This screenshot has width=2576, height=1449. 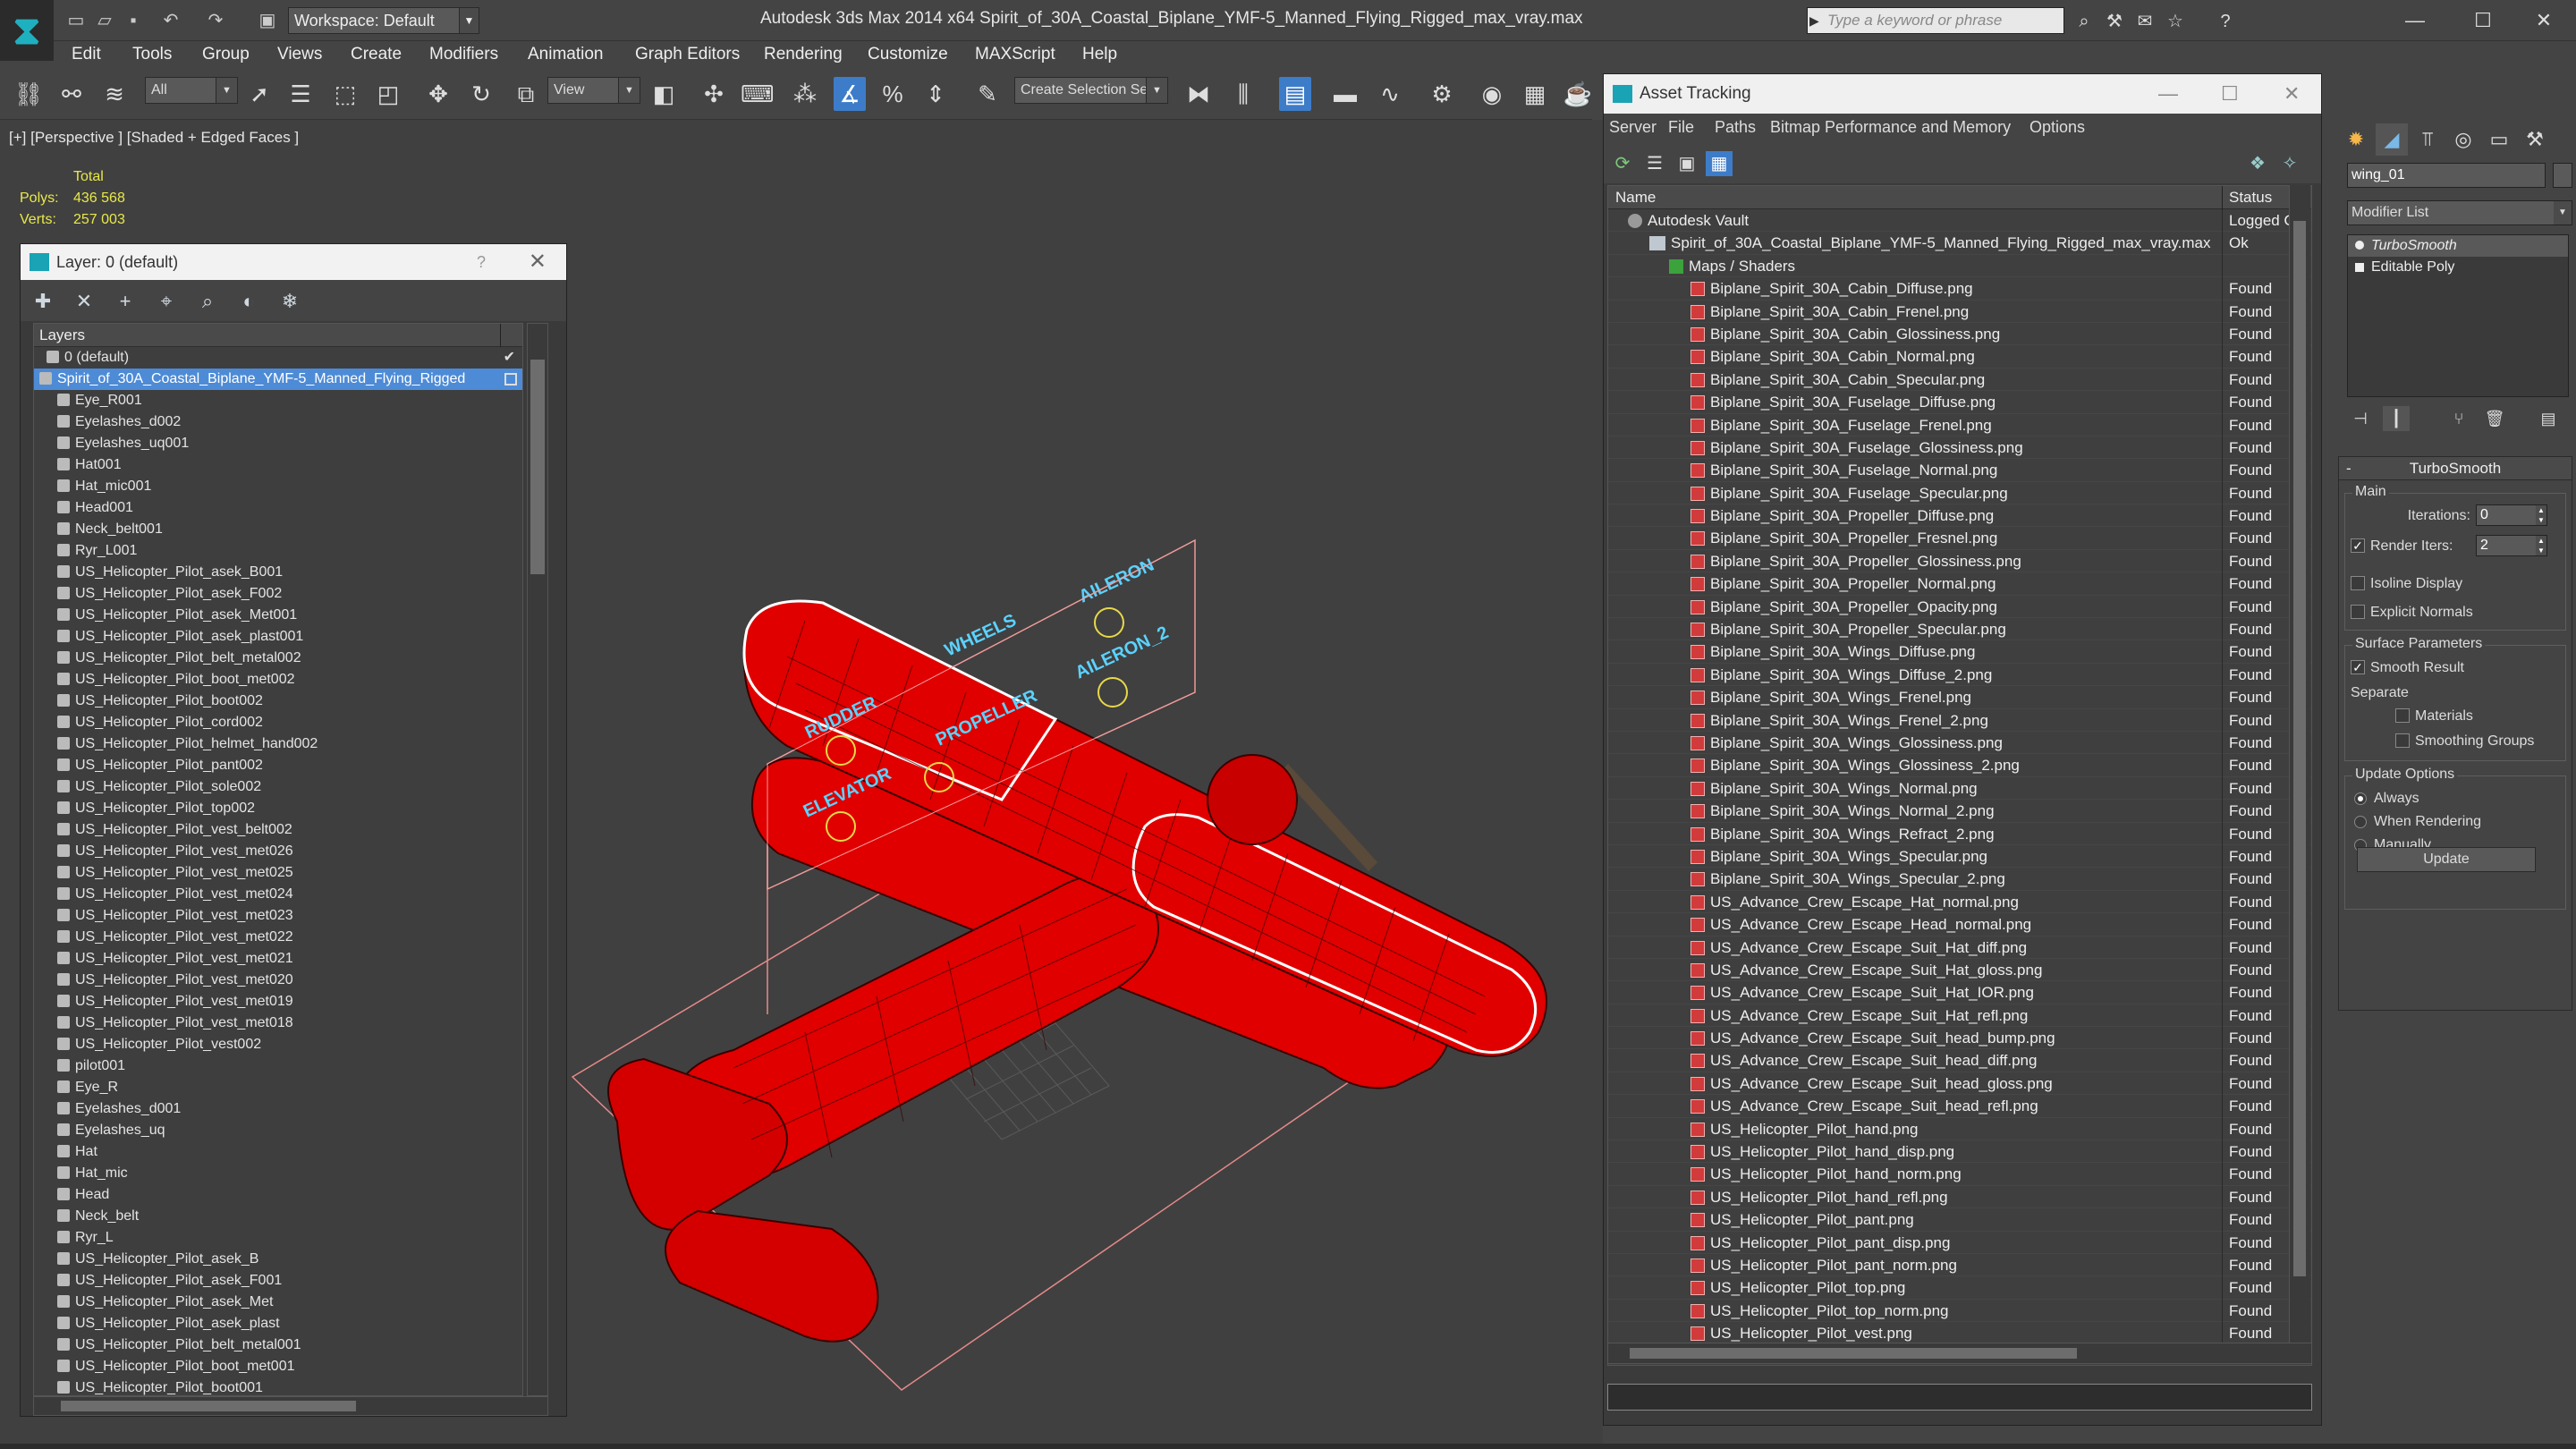 What do you see at coordinates (226, 54) in the screenshot?
I see `menu-group: Group` at bounding box center [226, 54].